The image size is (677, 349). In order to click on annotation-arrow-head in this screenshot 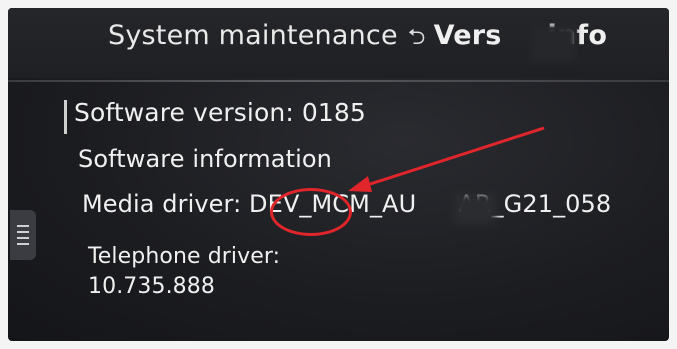, I will do `click(360, 184)`.